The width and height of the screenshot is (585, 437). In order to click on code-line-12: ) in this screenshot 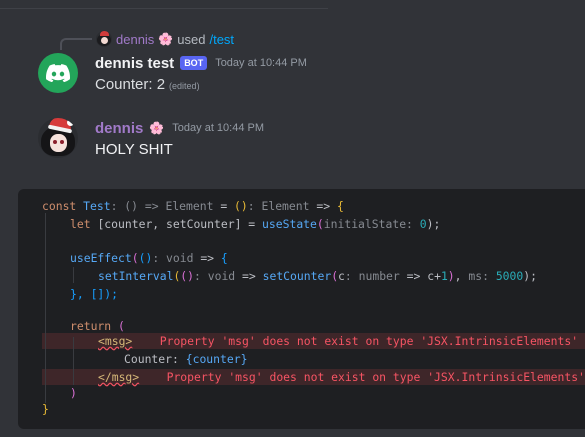, I will do `click(73, 393)`.